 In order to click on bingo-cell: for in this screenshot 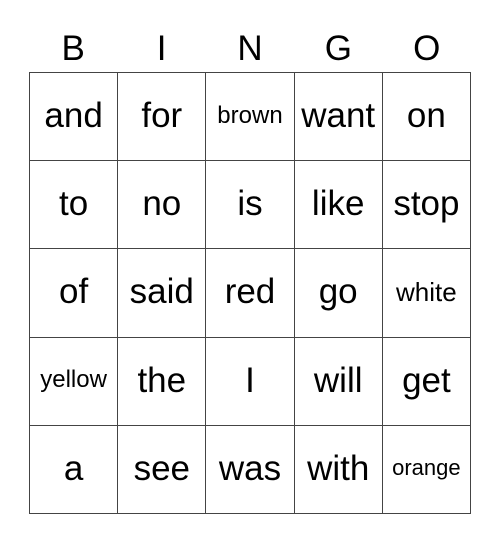, I will do `click(162, 117)`.